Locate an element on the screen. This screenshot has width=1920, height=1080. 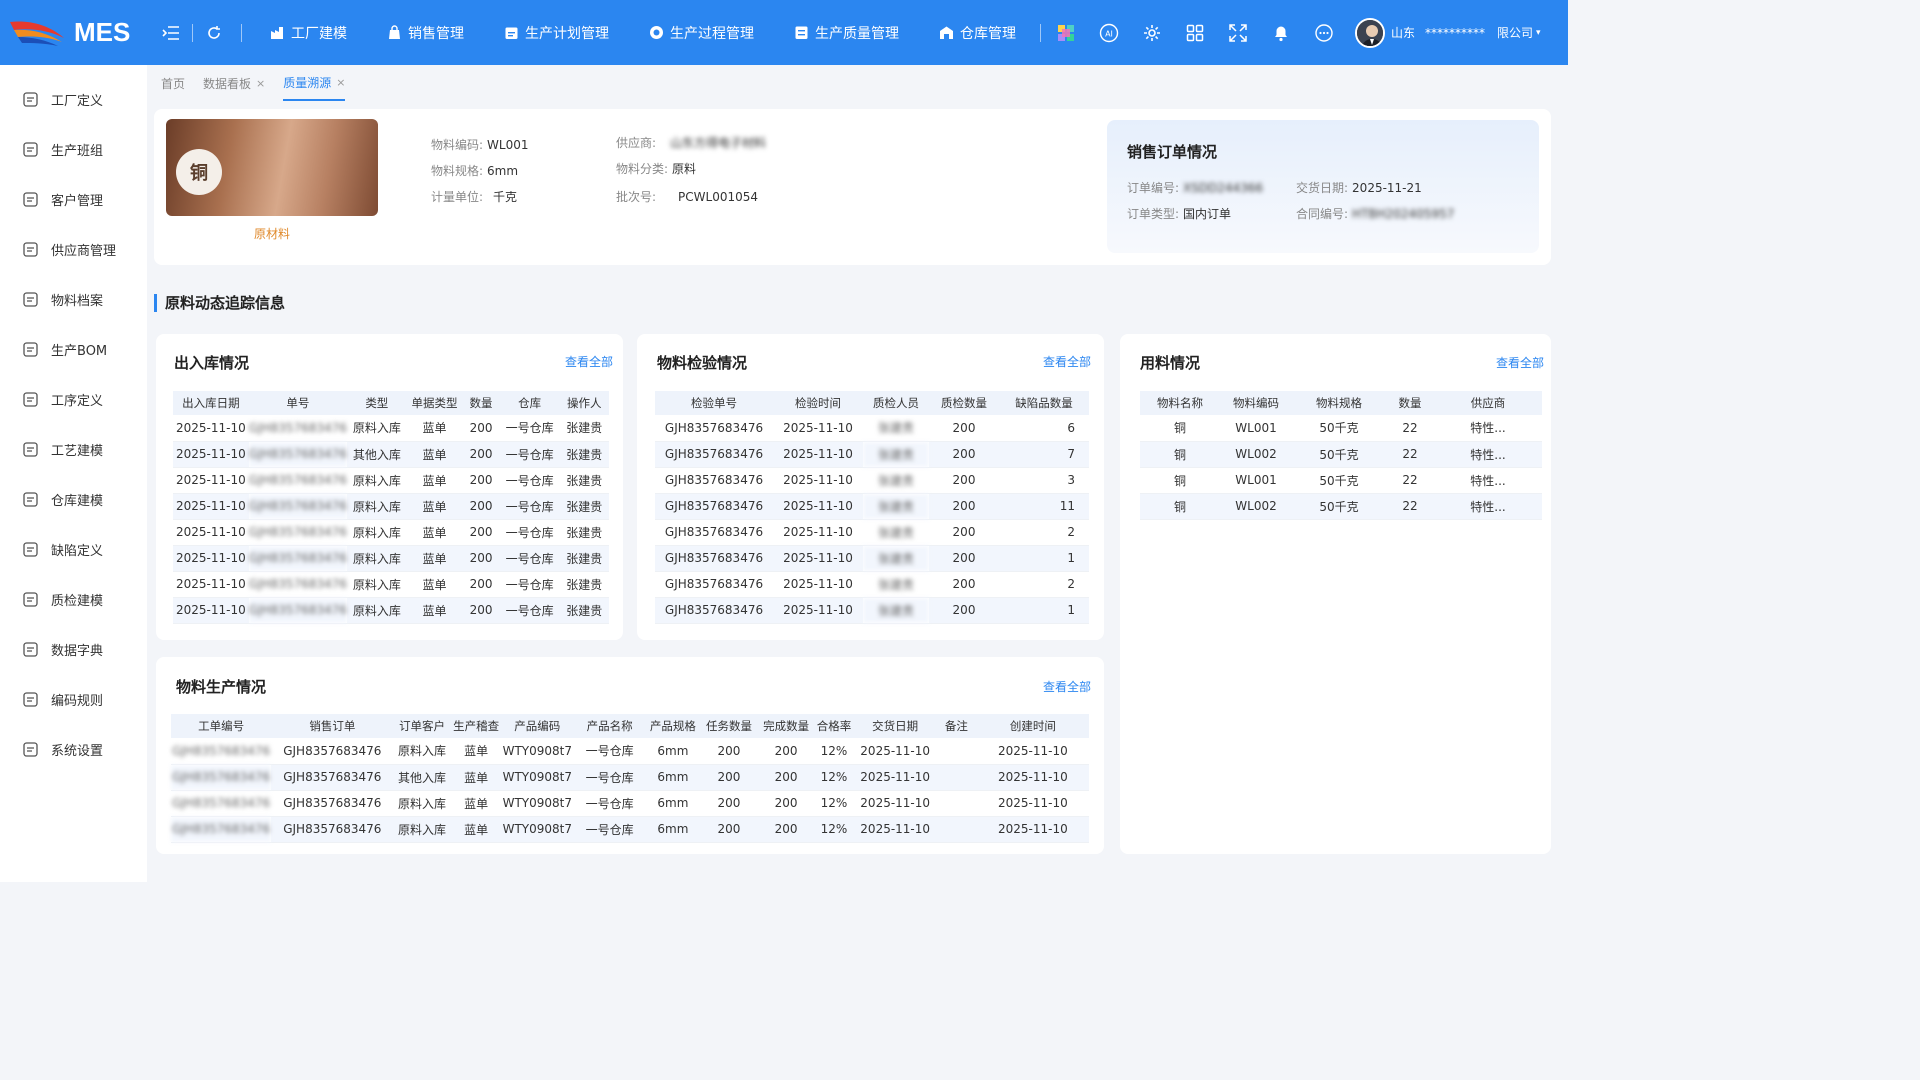
app-colorful-icon is located at coordinates (1066, 33).